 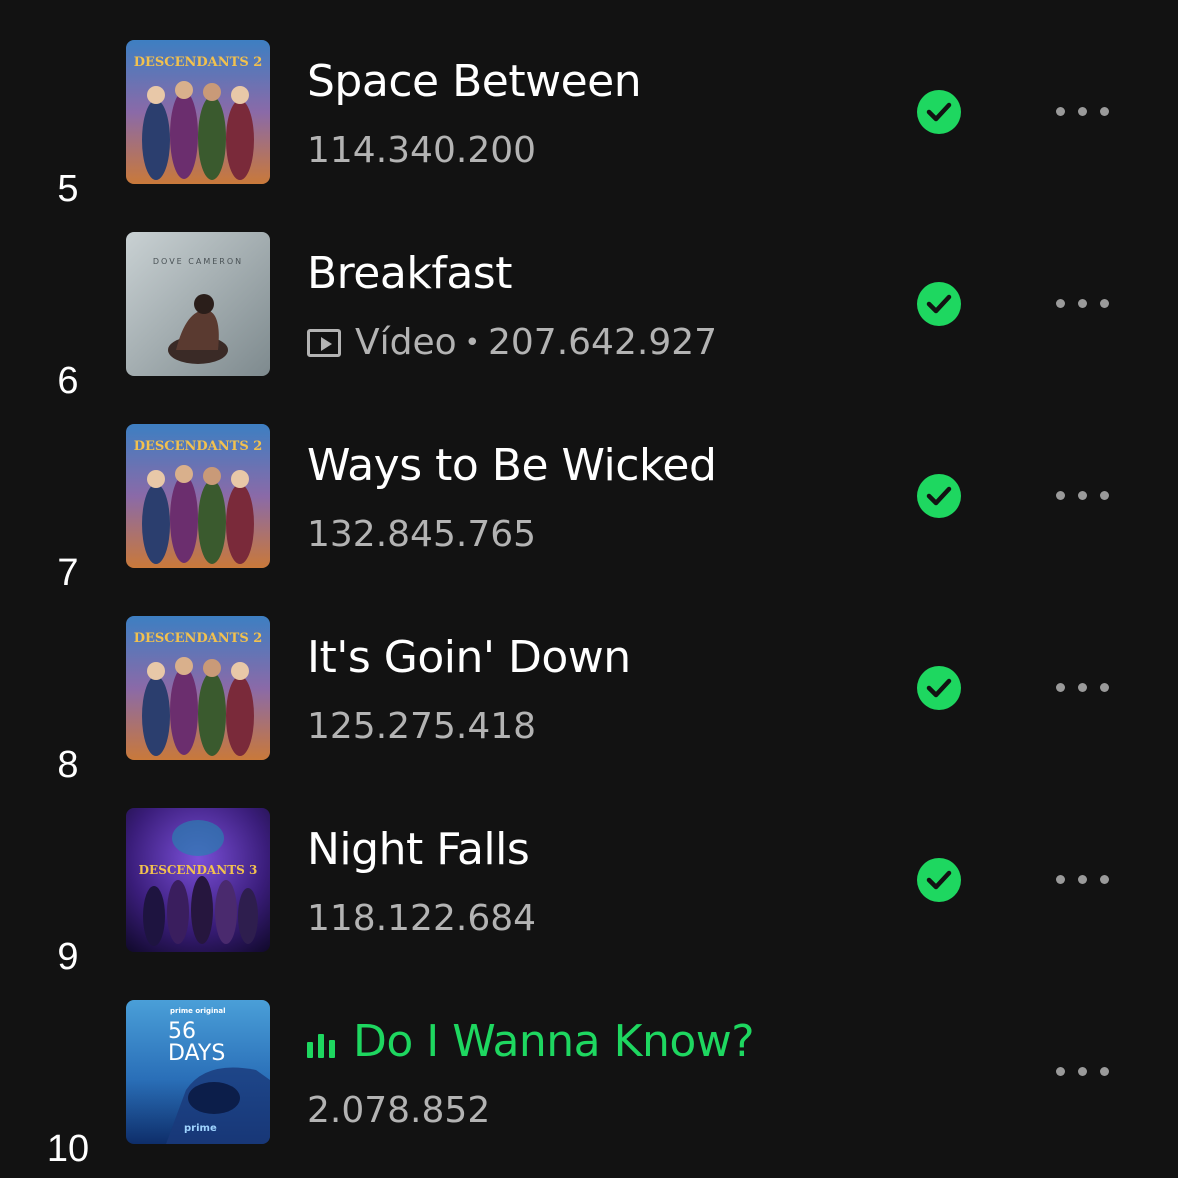 I want to click on track-title: It's Goin' Down, so click(x=469, y=657).